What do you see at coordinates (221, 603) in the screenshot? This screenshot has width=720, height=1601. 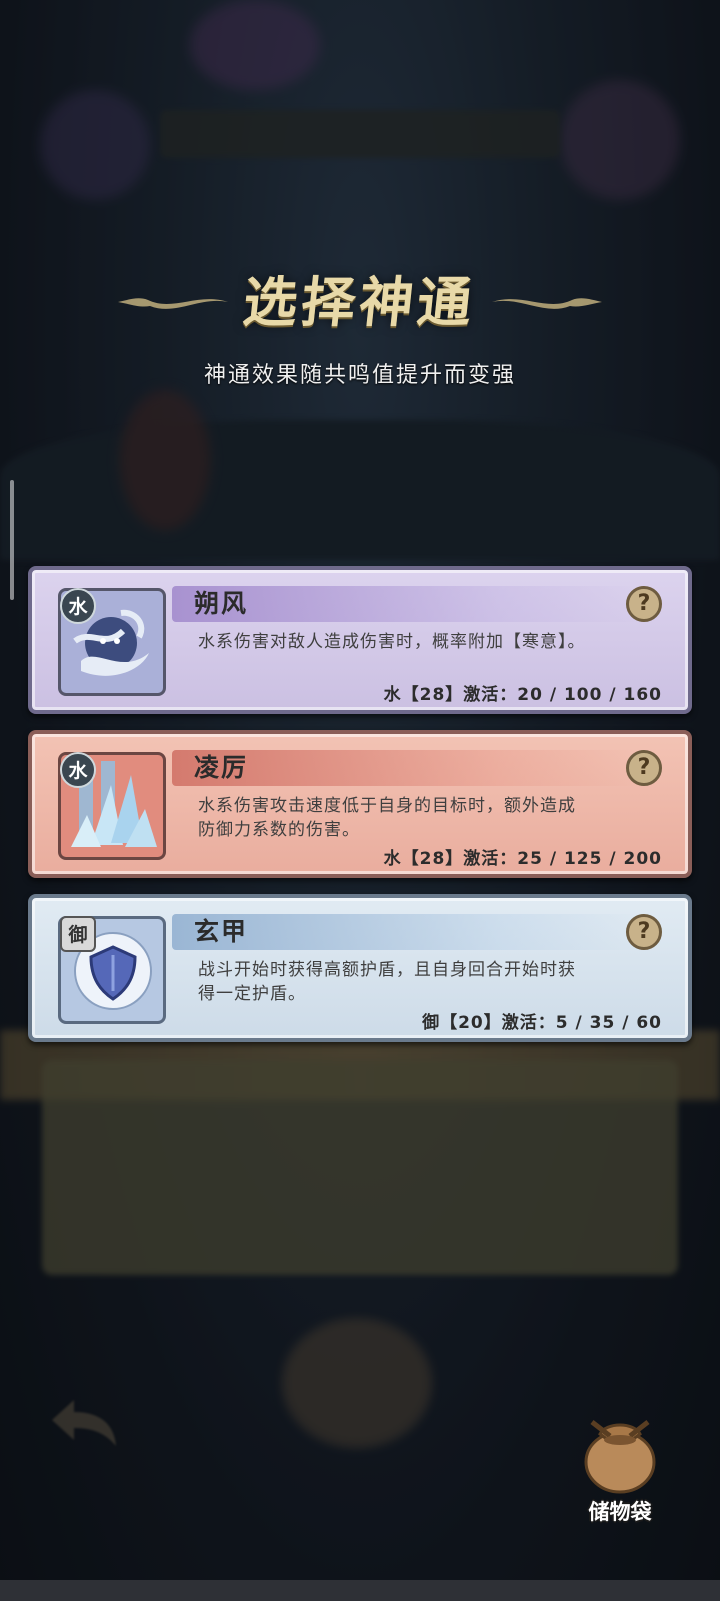 I see `skill-name: 朔风` at bounding box center [221, 603].